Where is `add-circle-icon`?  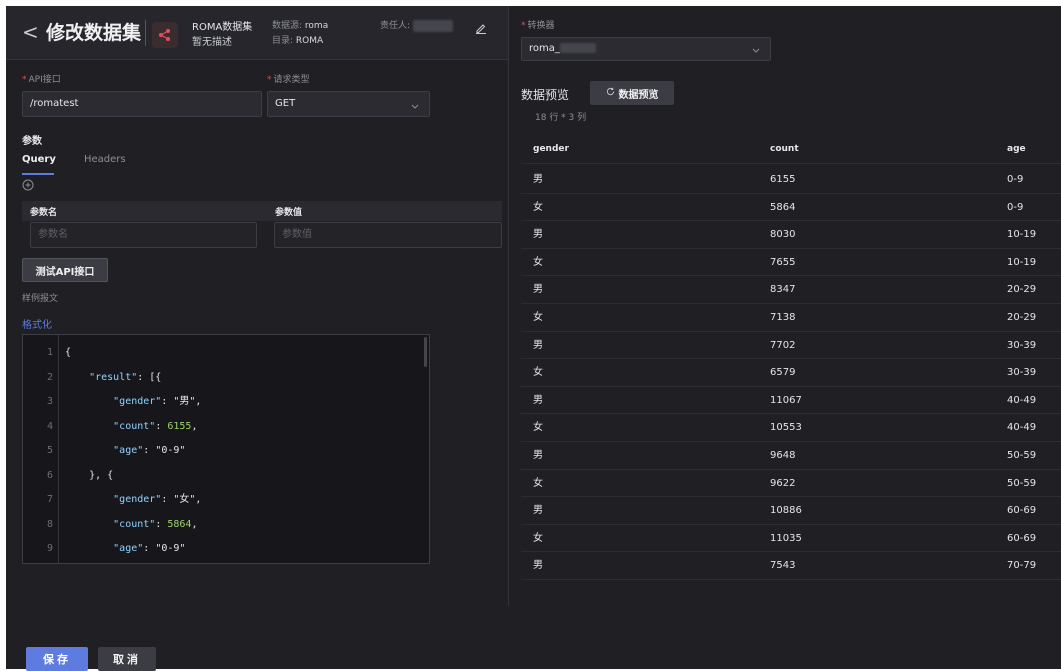 add-circle-icon is located at coordinates (28, 186).